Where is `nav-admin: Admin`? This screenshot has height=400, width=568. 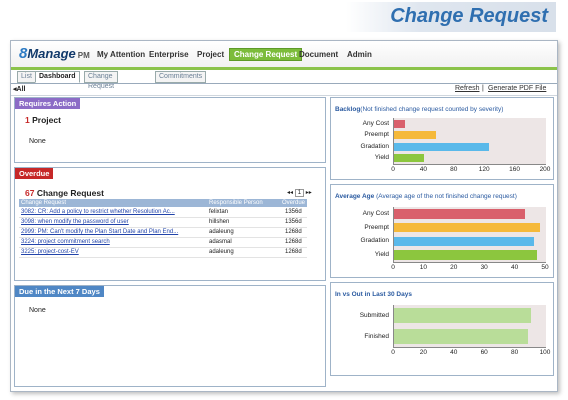 nav-admin: Admin is located at coordinates (359, 54).